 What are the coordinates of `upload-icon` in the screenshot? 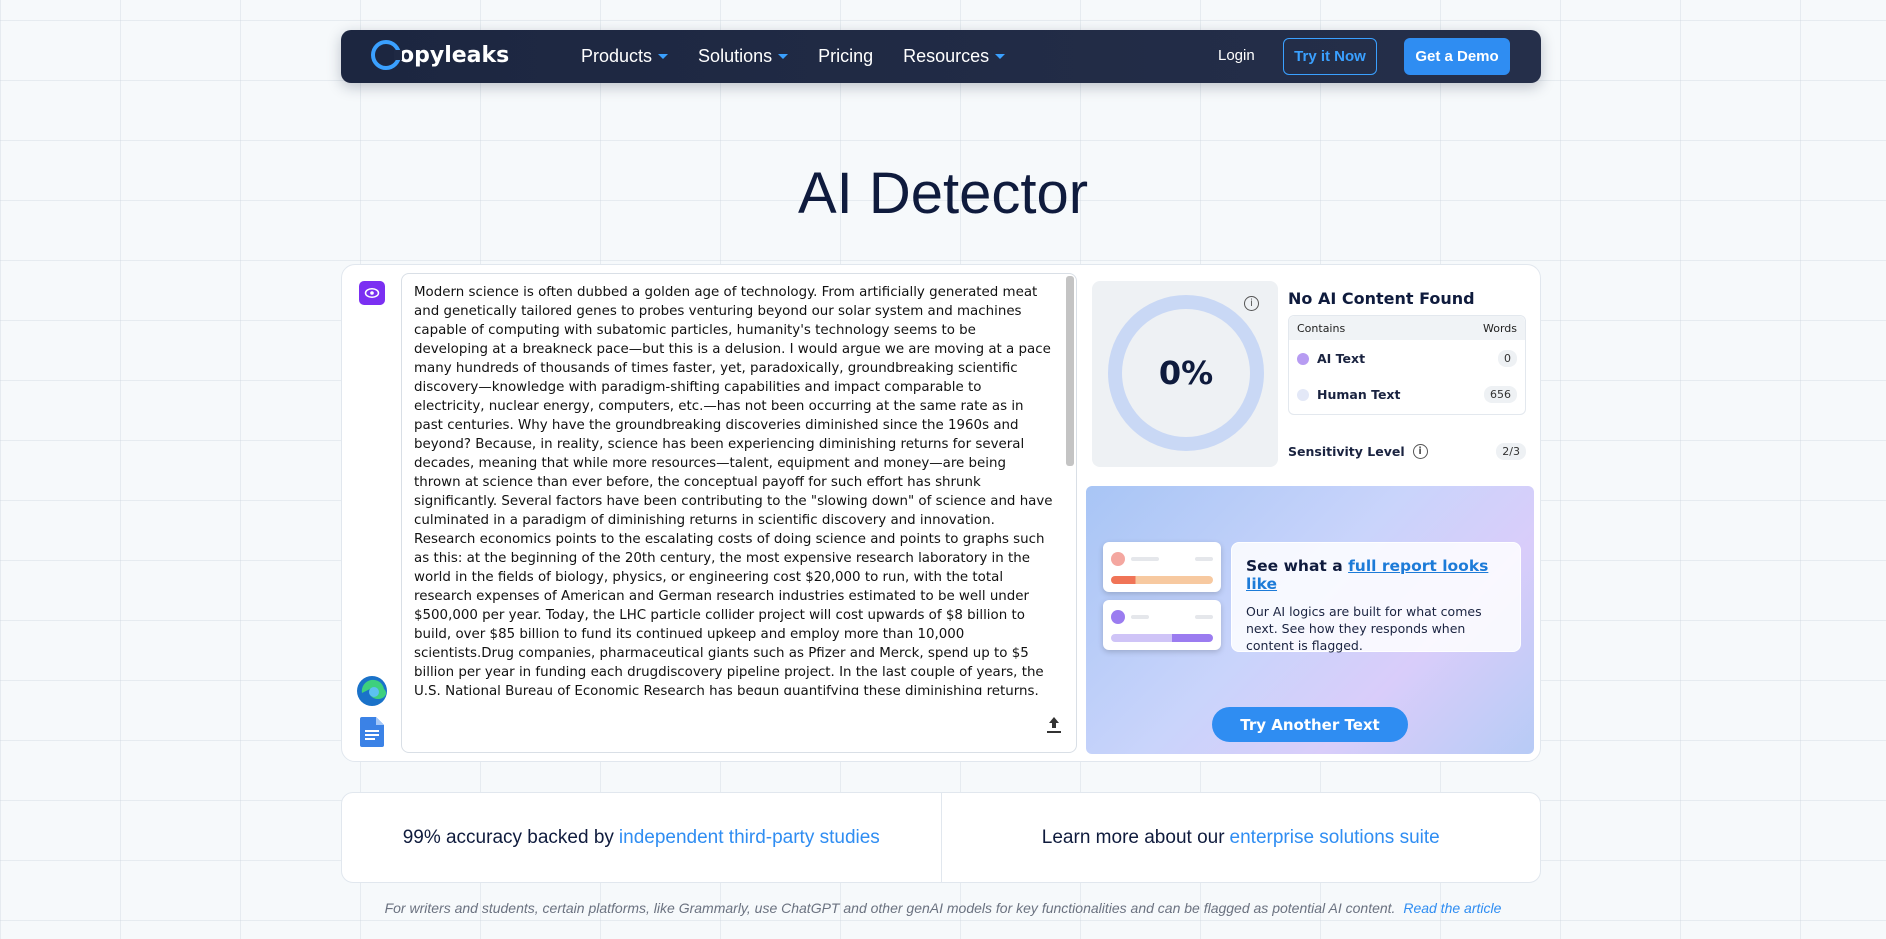 It's located at (1054, 725).